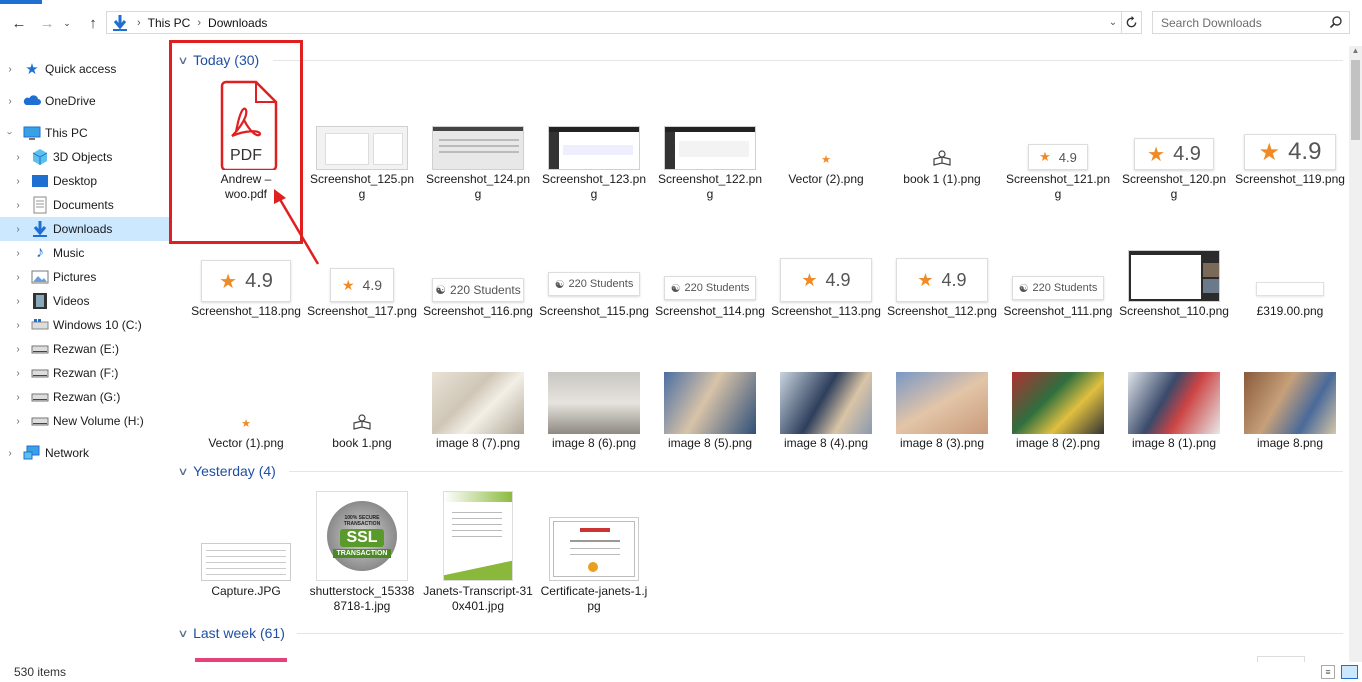 Image resolution: width=1362 pixels, height=682 pixels. Describe the element at coordinates (1058, 443) in the screenshot. I see `file-name: image 8 (2).png` at that location.